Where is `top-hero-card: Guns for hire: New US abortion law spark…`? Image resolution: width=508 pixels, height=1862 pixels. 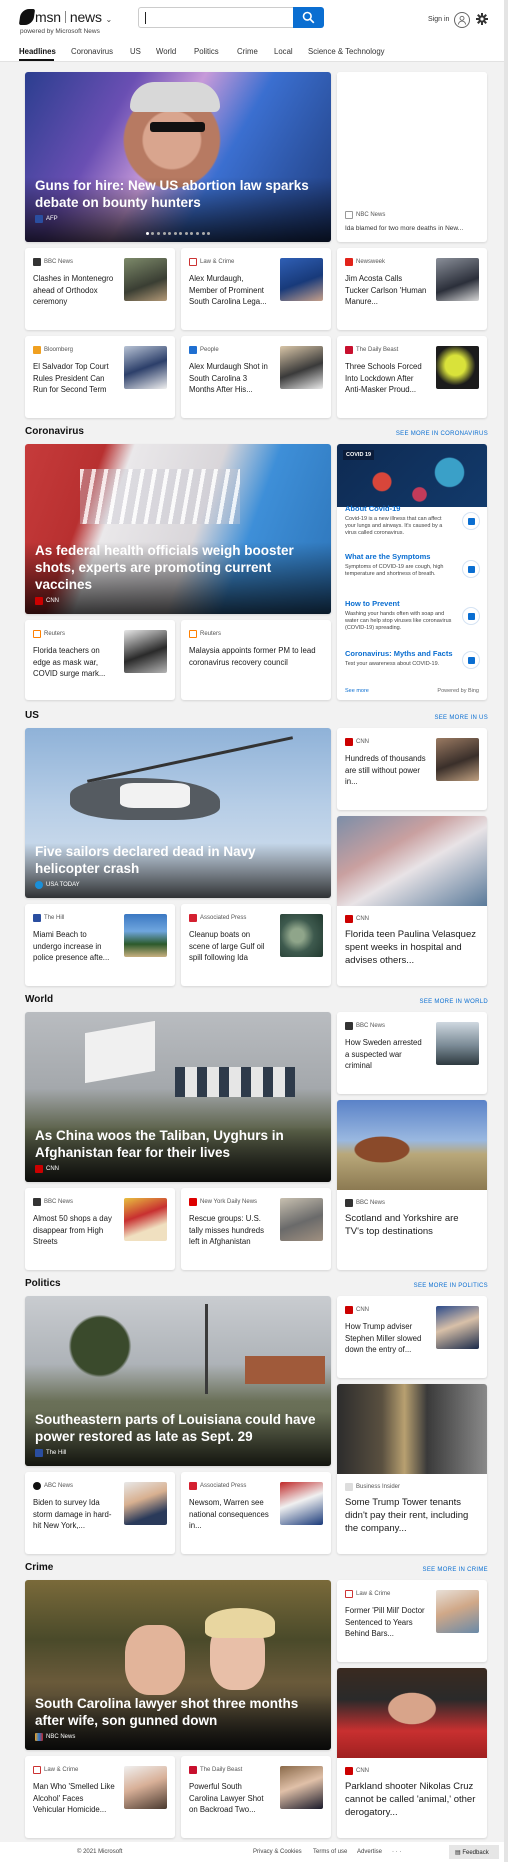
top-hero-card: Guns for hire: New US abortion law spark… is located at coordinates (178, 157).